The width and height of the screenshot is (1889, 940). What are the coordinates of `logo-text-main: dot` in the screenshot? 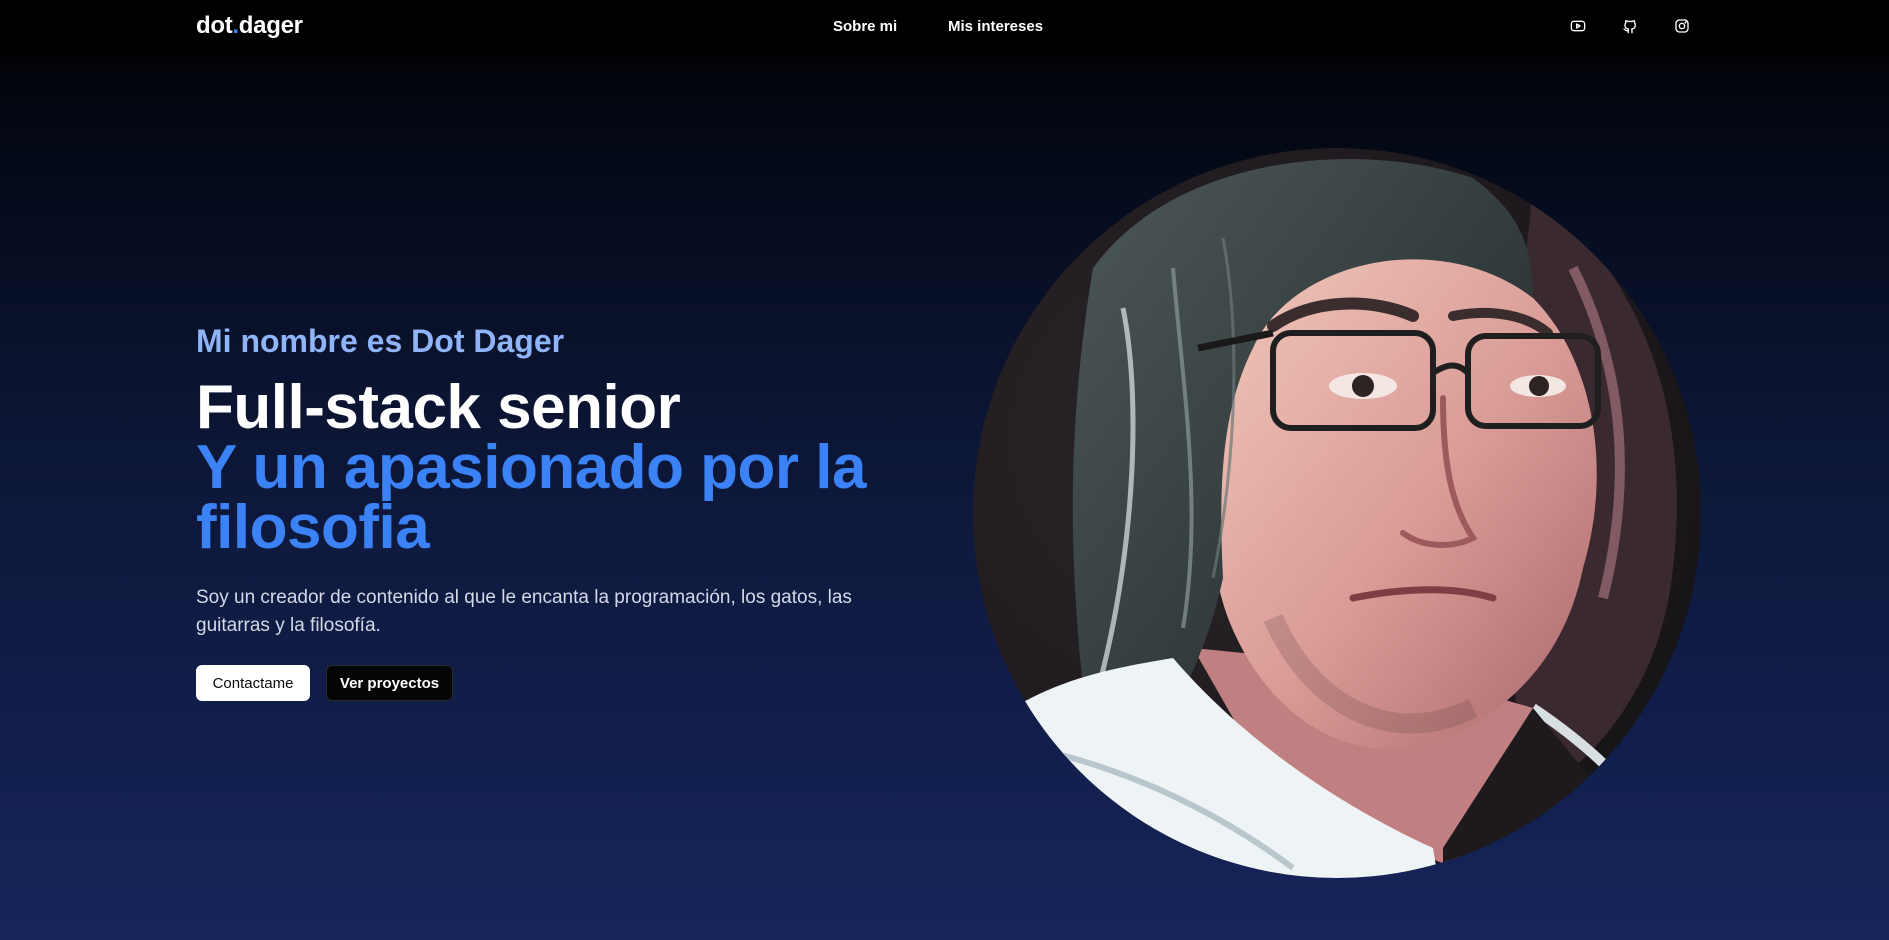 It's located at (214, 25).